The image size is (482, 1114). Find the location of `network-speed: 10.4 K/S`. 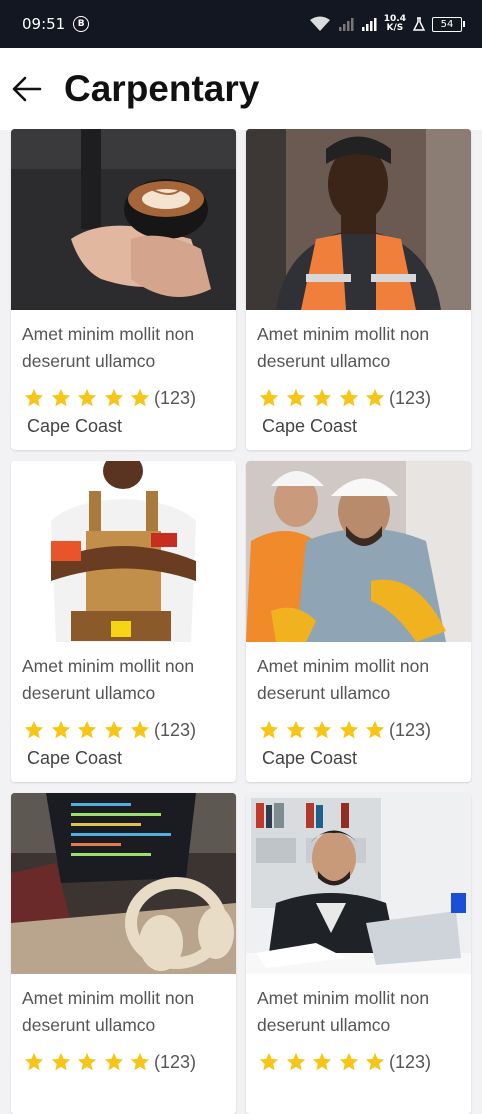

network-speed: 10.4 K/S is located at coordinates (395, 24).